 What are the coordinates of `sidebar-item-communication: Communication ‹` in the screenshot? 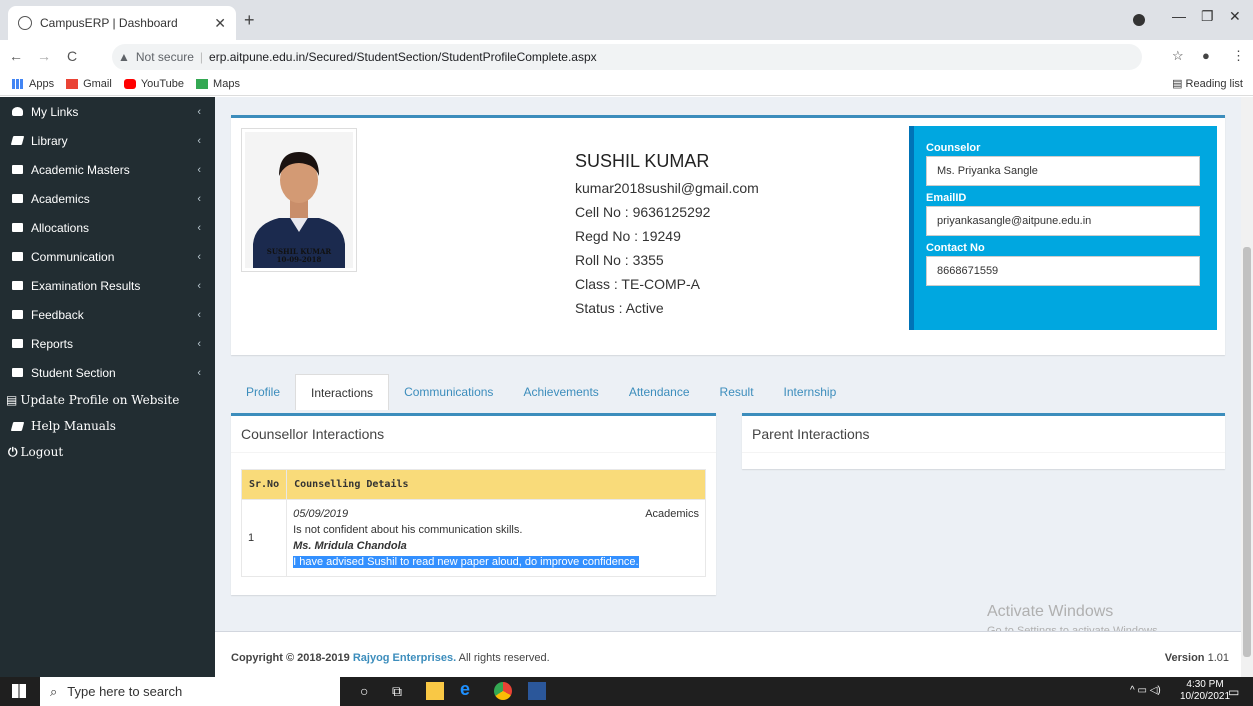 It's located at (107, 256).